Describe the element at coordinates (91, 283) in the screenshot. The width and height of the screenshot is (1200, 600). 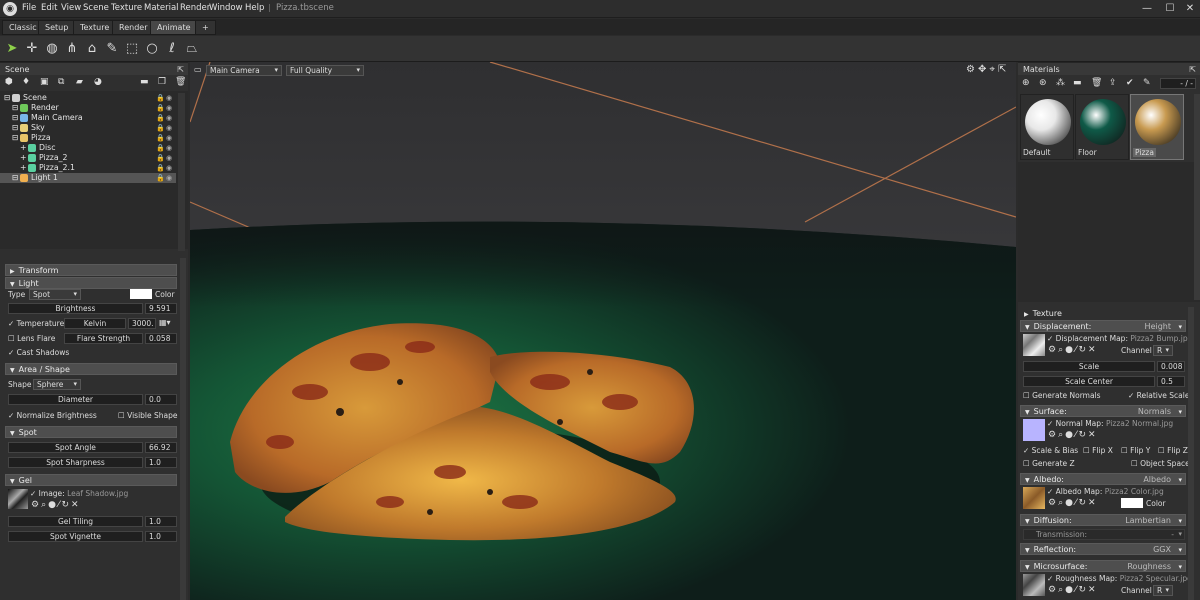
I see `section-light: ▼ Light` at that location.